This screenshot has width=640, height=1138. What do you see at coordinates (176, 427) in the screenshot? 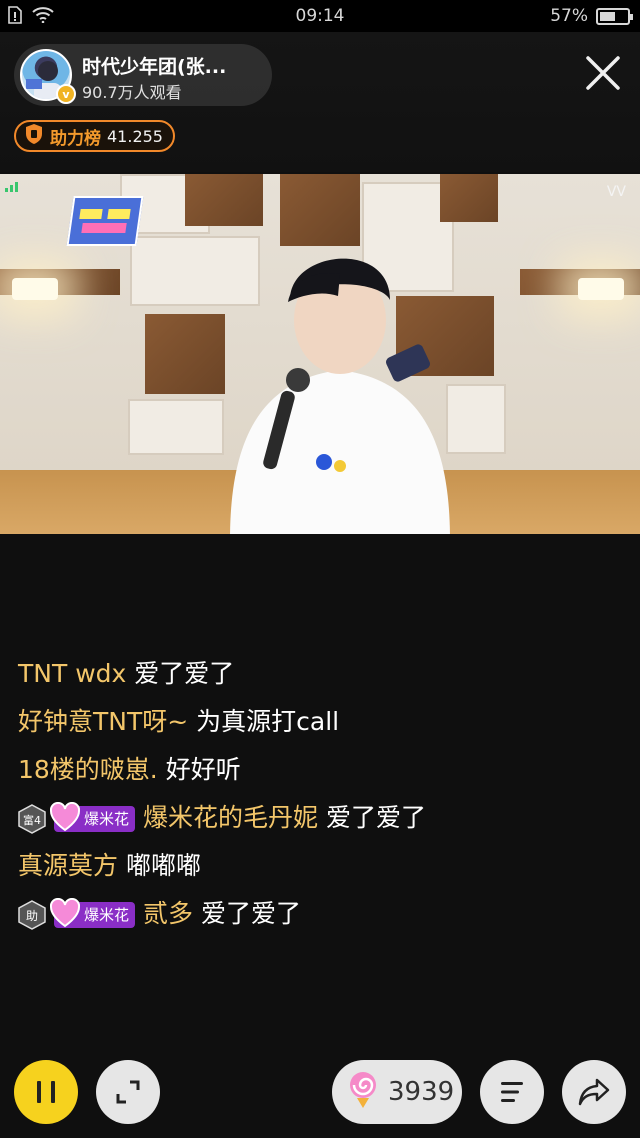
I see `wall-panel` at bounding box center [176, 427].